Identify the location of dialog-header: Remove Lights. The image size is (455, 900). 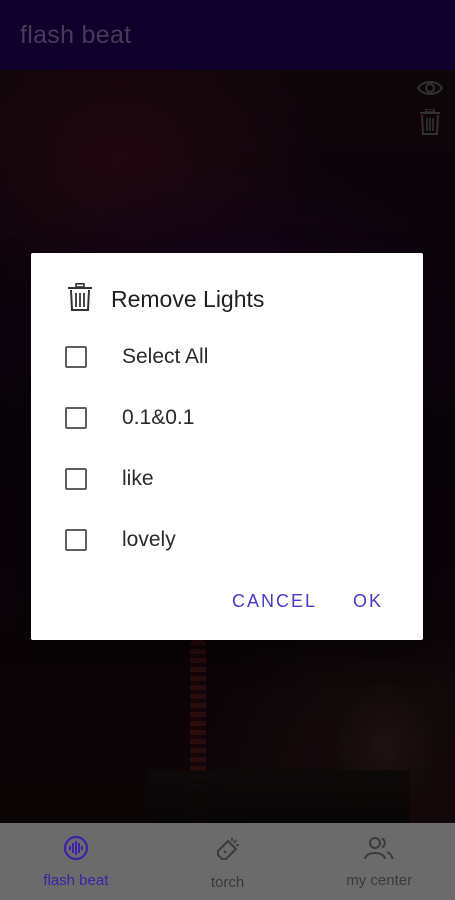
(165, 299).